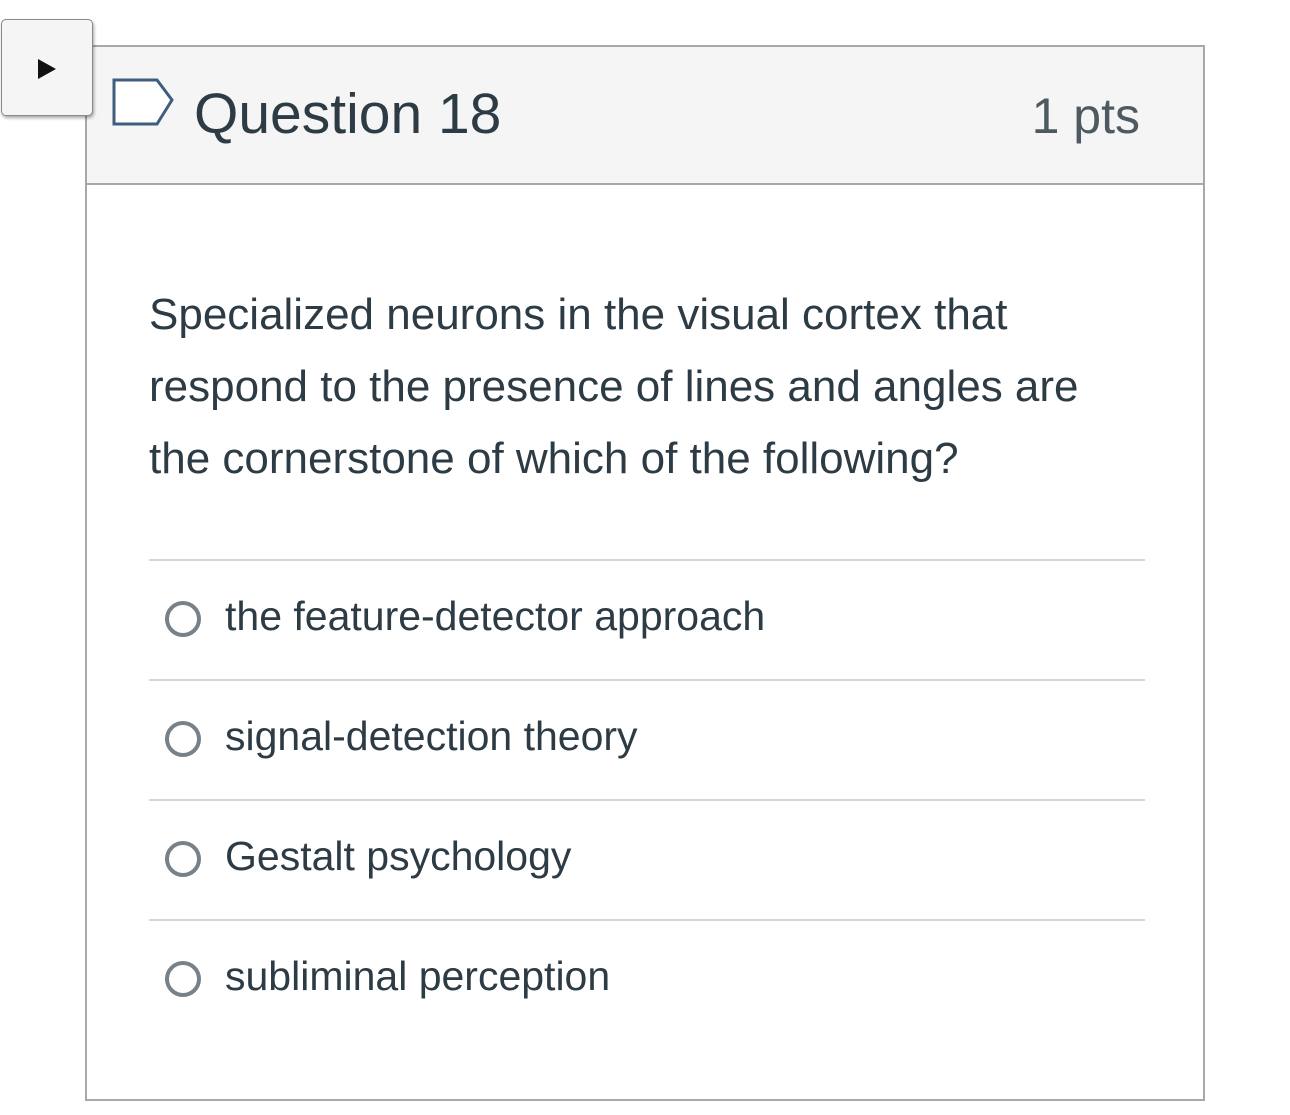 The height and width of the screenshot is (1115, 1290). I want to click on answer-option: signal-detection theory, so click(647, 740).